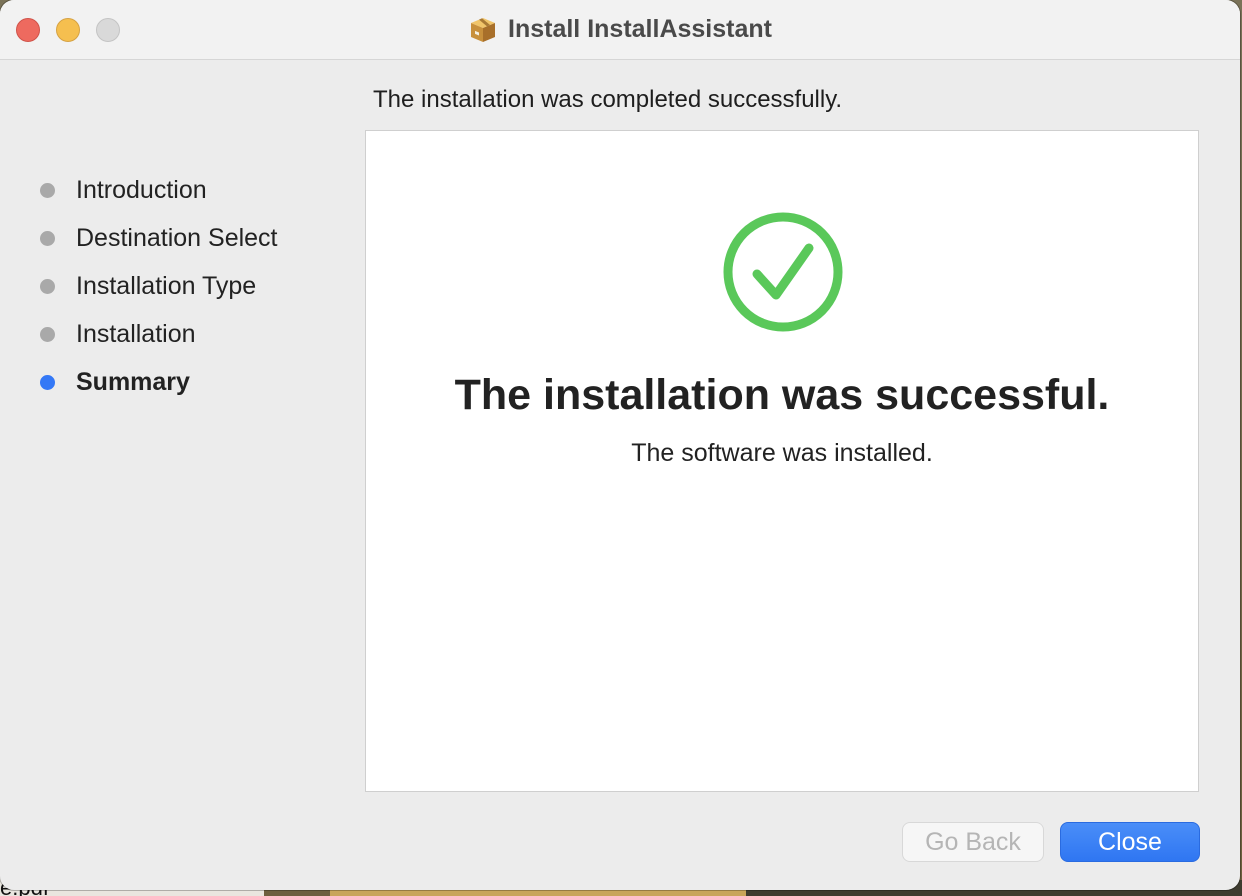 The width and height of the screenshot is (1242, 896). I want to click on step-label-active: Summary, so click(133, 381).